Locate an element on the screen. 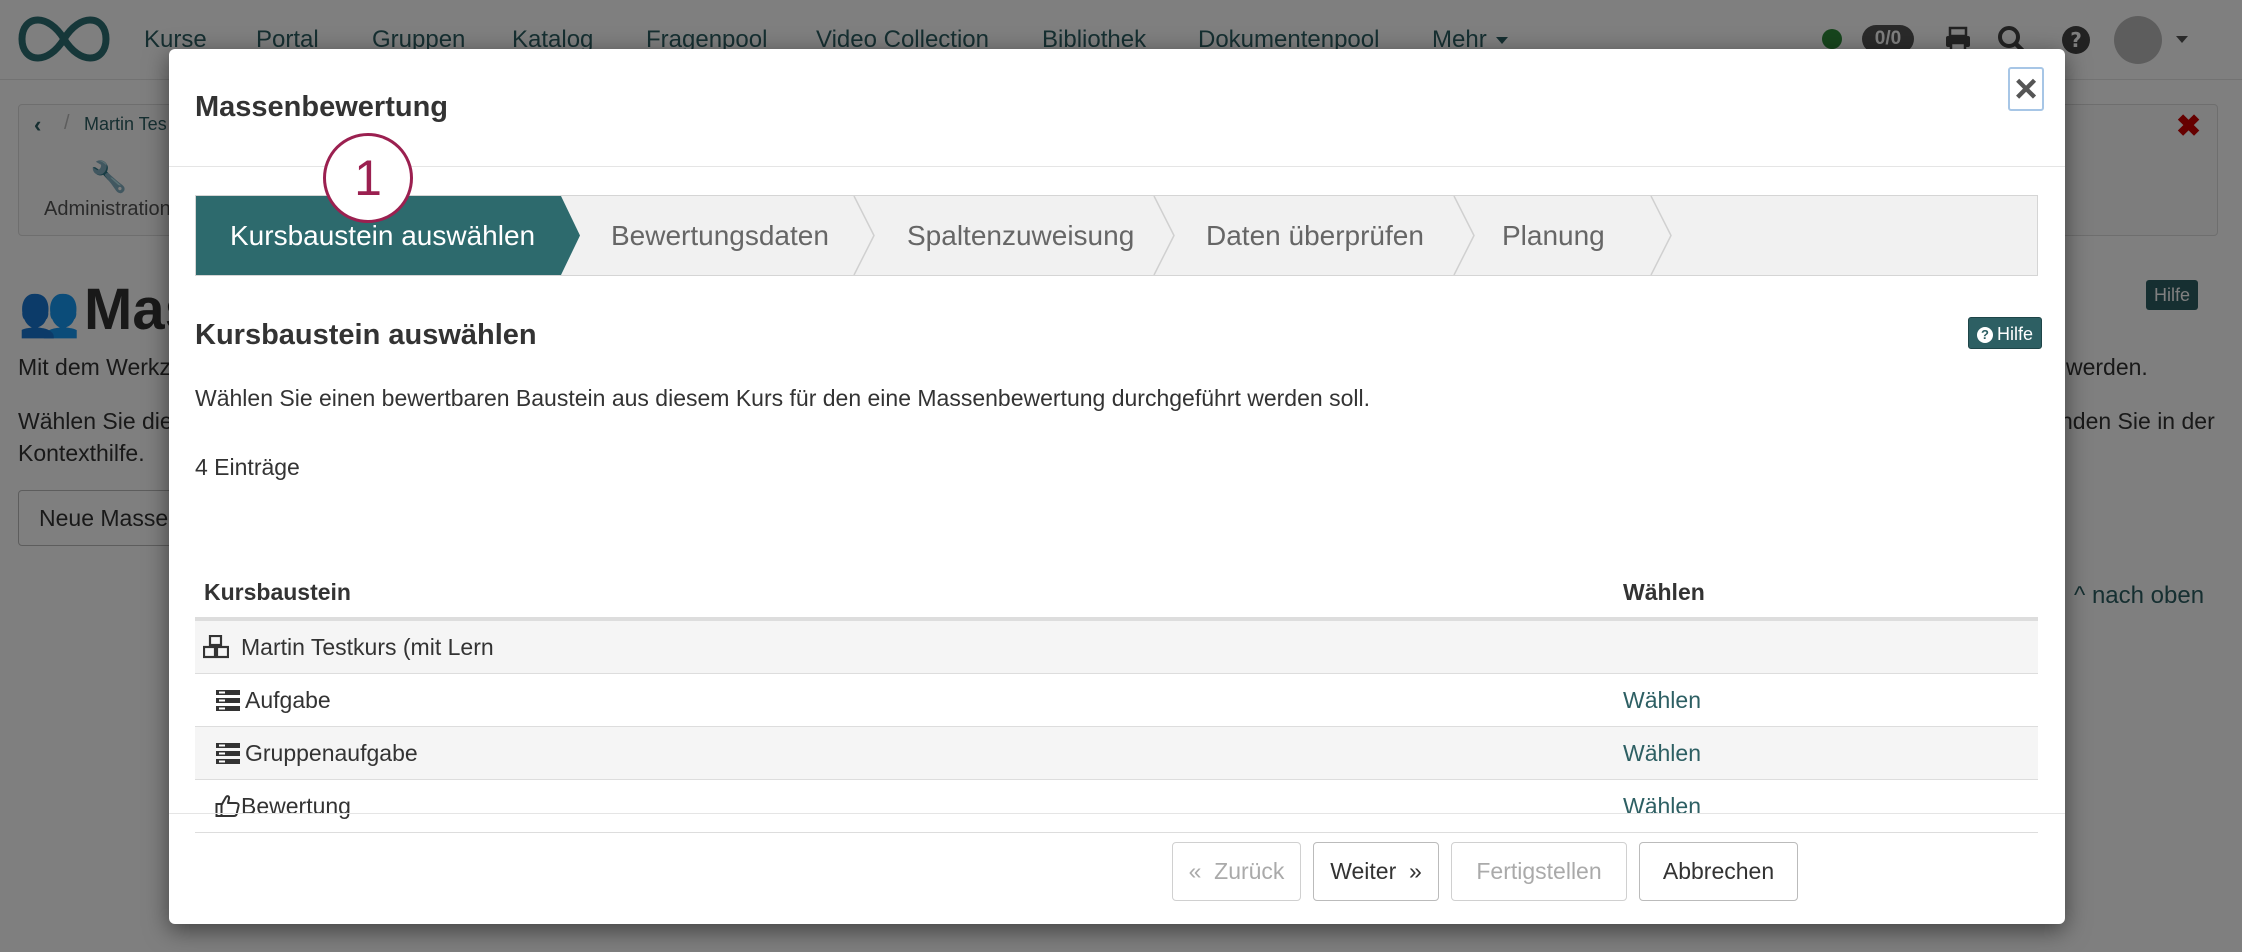 The image size is (2242, 952). modal-title: Massenbewertung is located at coordinates (321, 107).